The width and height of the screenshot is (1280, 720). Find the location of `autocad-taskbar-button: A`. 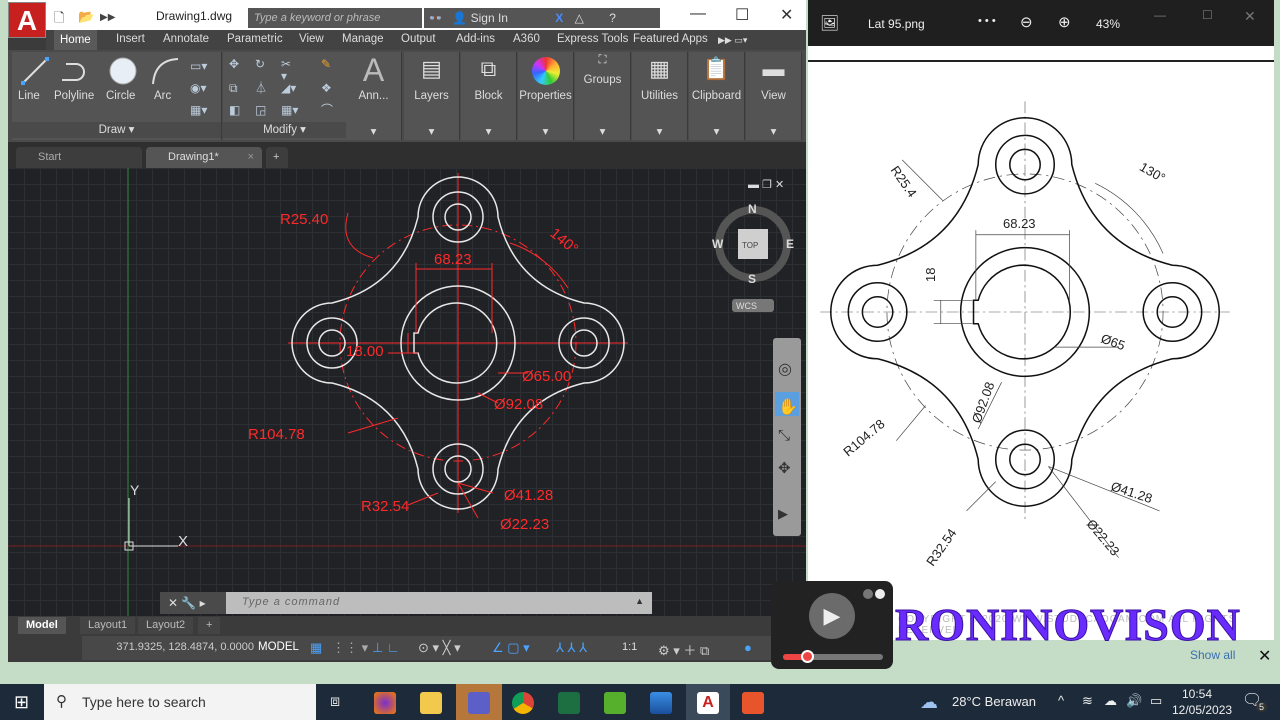

autocad-taskbar-button: A is located at coordinates (708, 702).